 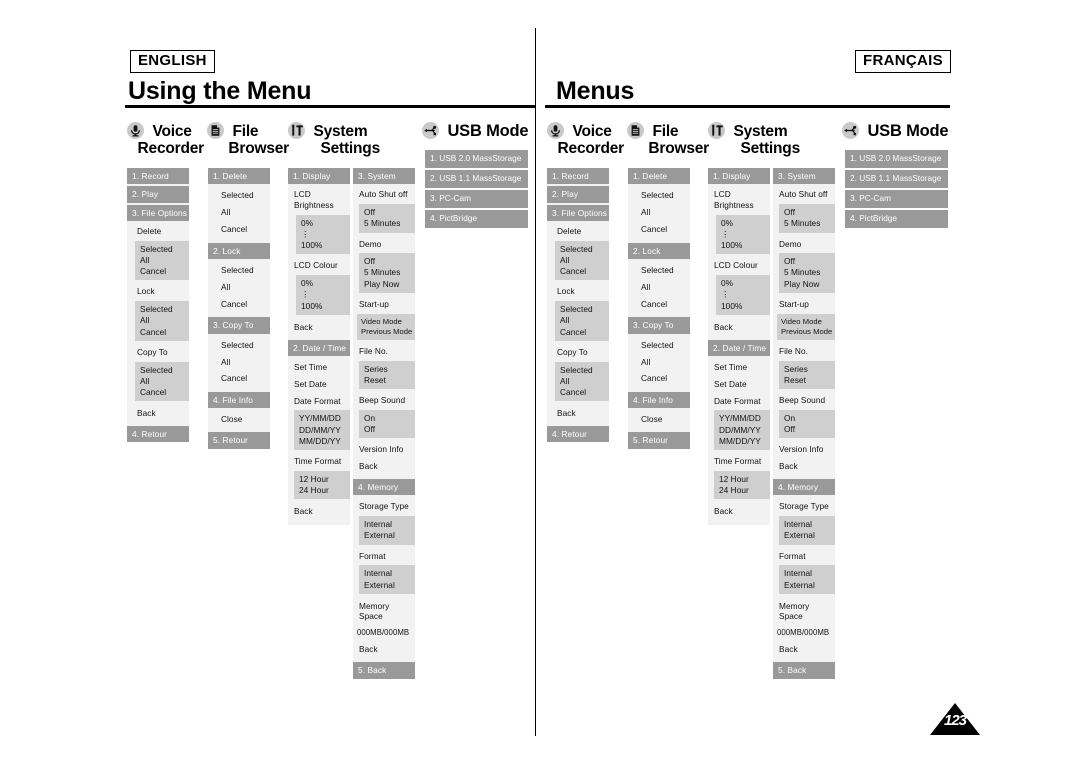 What do you see at coordinates (389, 369) in the screenshot?
I see `option-series: Series` at bounding box center [389, 369].